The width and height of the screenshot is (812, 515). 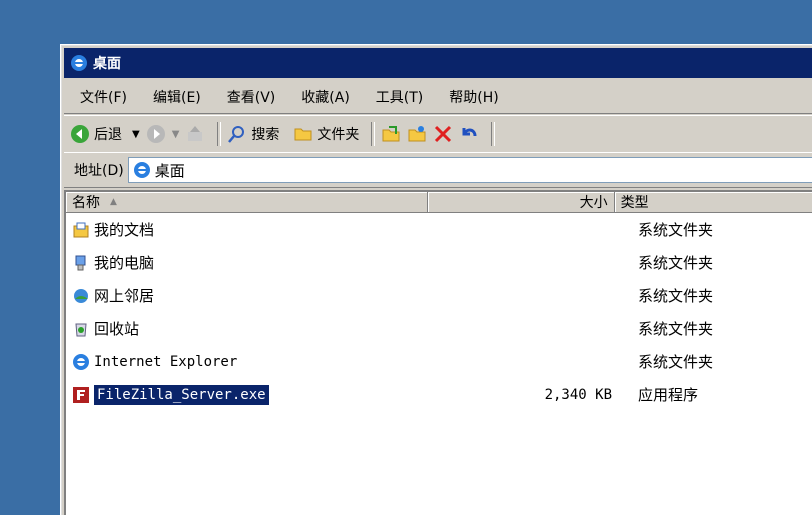 I want to click on forward-button: ▼, so click(x=163, y=134).